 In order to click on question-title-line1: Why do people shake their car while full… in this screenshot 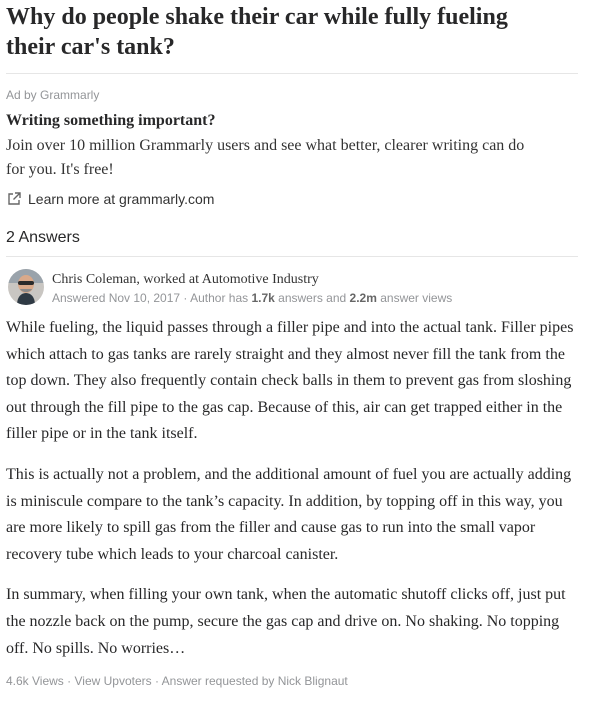, I will do `click(257, 17)`.